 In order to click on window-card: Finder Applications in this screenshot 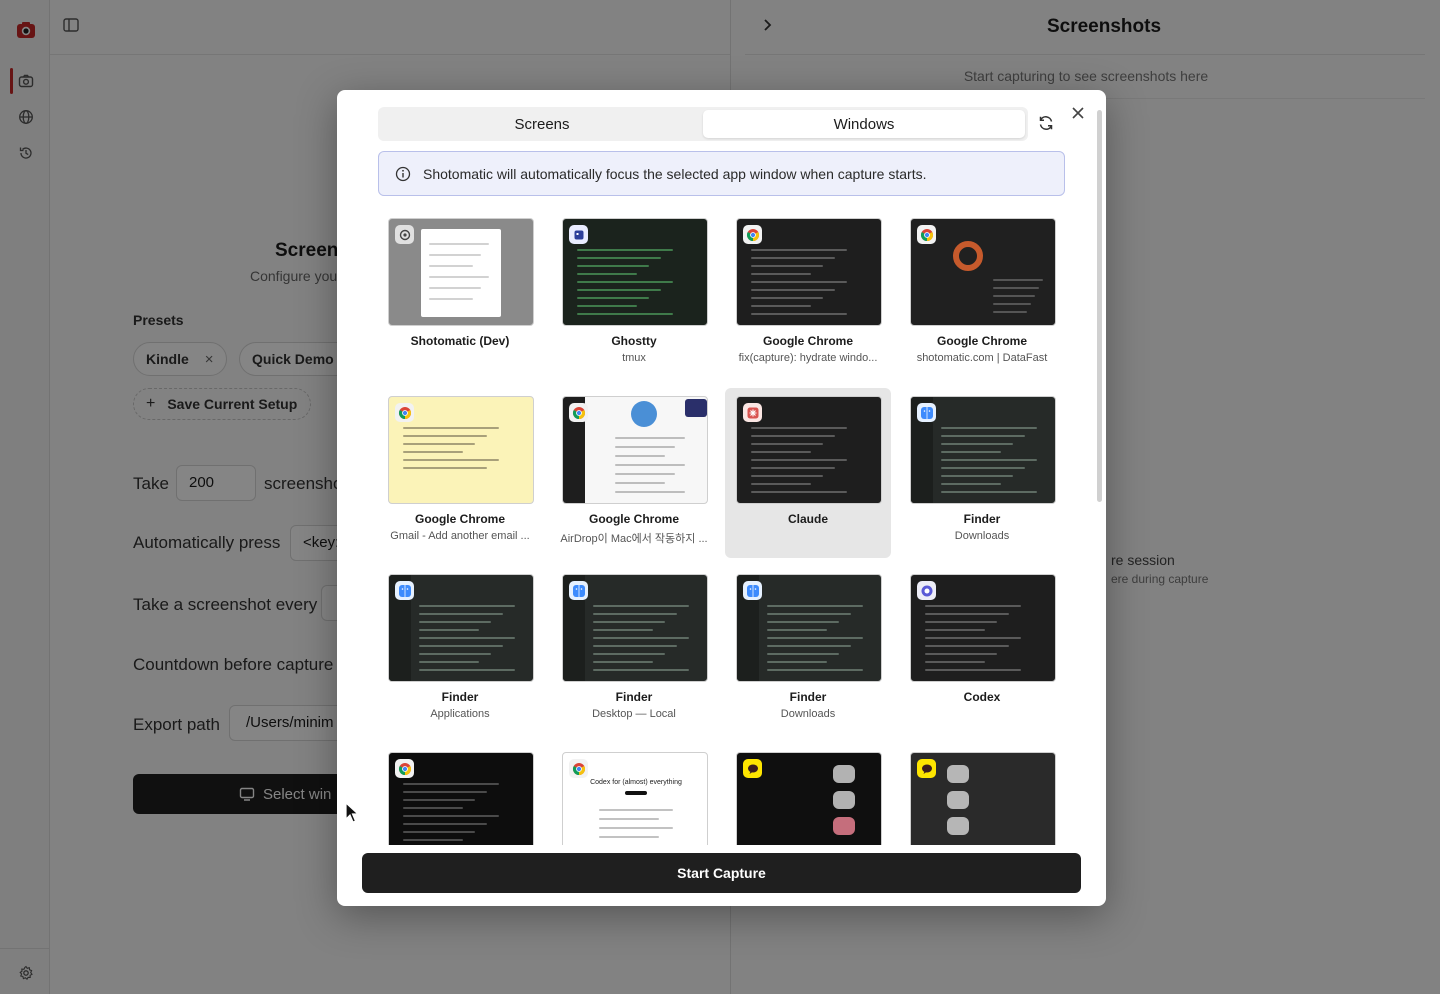, I will do `click(460, 651)`.